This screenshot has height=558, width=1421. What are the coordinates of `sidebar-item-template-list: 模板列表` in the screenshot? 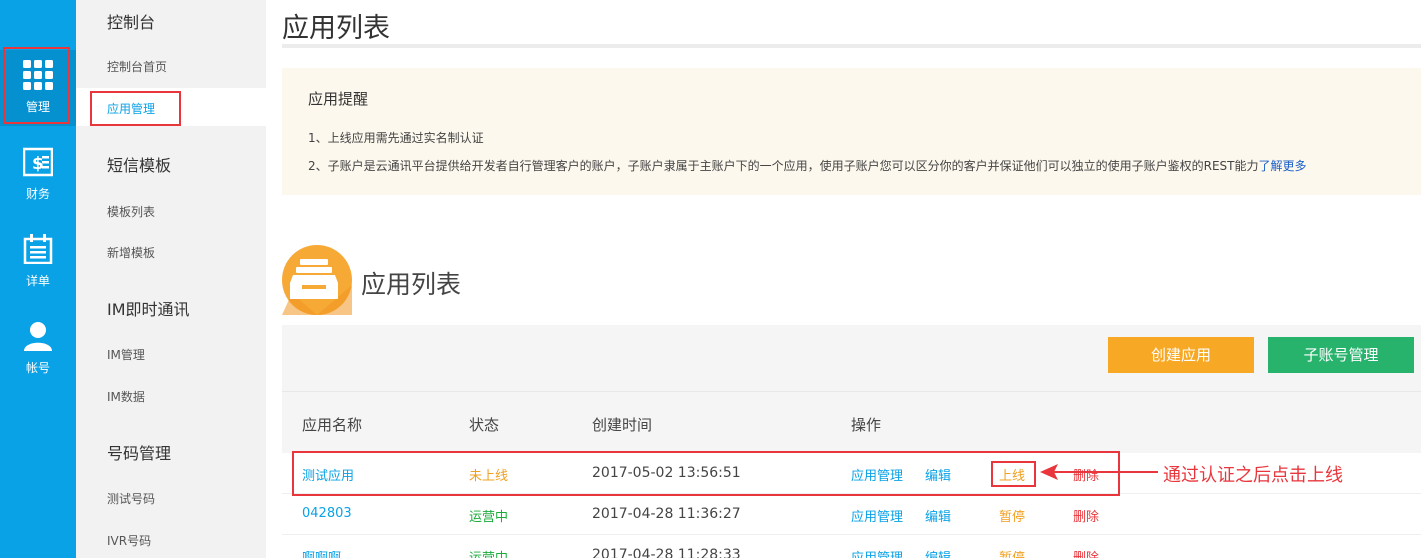 It's located at (131, 211).